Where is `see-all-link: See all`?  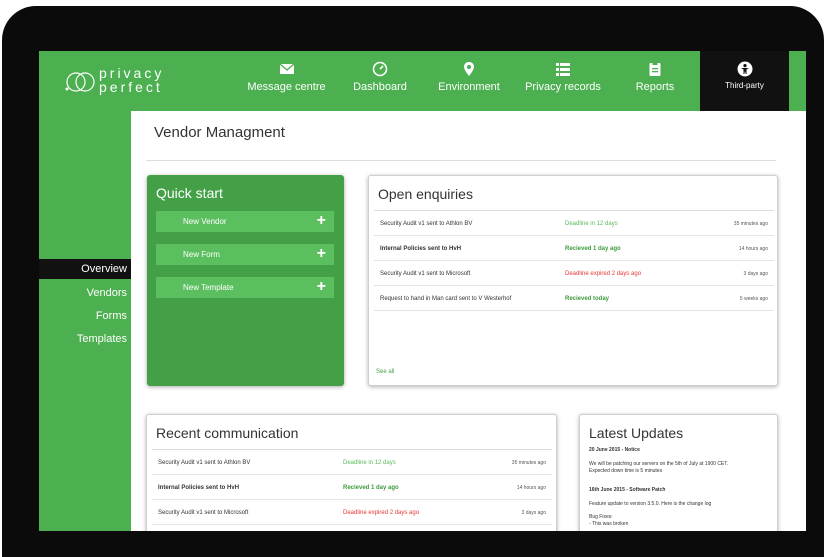 see-all-link: See all is located at coordinates (385, 372).